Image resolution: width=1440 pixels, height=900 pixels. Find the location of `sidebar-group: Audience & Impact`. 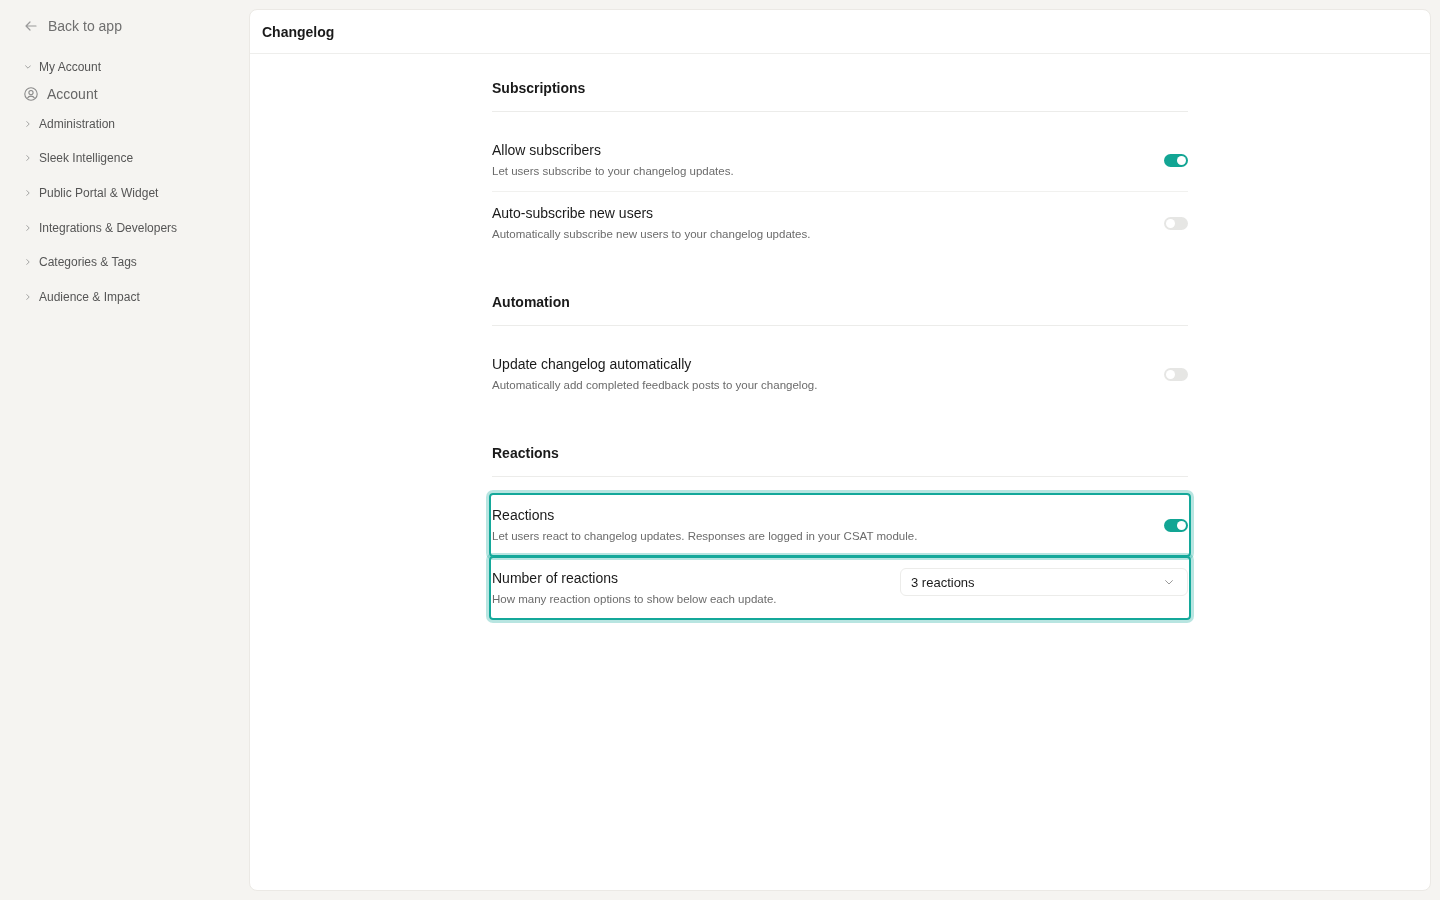

sidebar-group: Audience & Impact is located at coordinates (82, 297).